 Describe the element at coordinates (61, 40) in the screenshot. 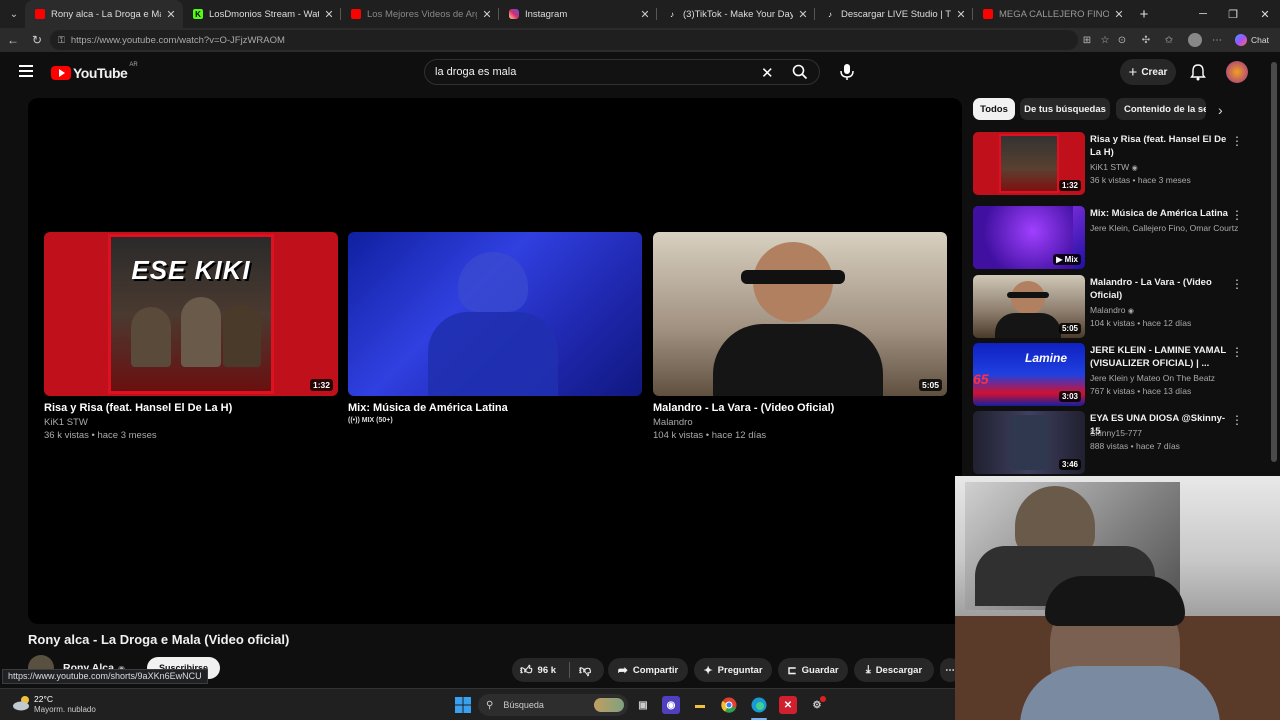

I see `site-info-icon: ⚿` at that location.